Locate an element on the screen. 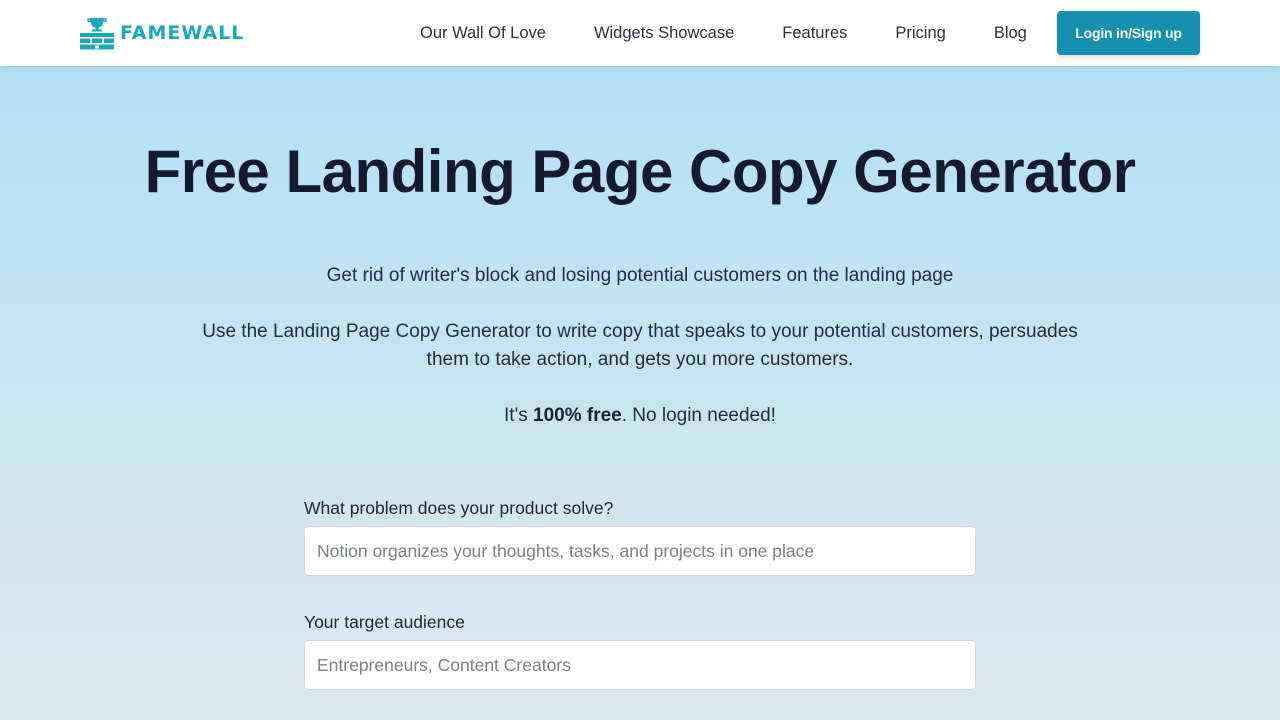 This screenshot has height=720, width=1280. login-signup-button: Login in/Sign up is located at coordinates (1128, 33).